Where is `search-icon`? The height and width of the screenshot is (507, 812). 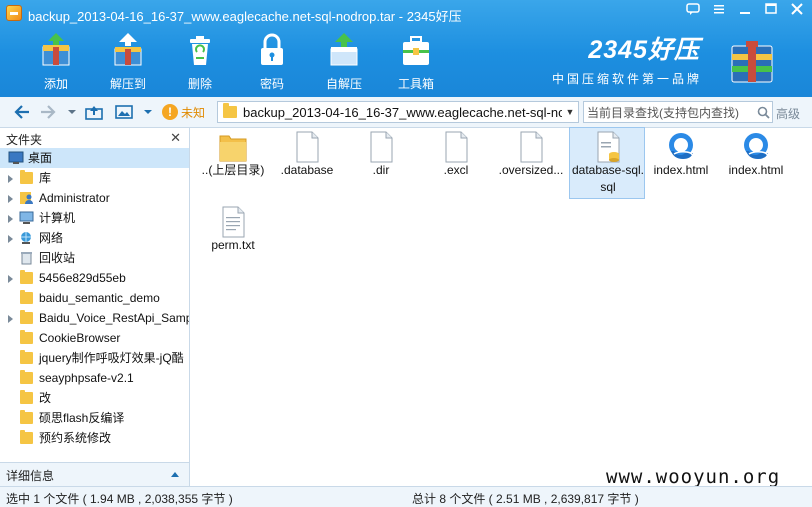 search-icon is located at coordinates (763, 112).